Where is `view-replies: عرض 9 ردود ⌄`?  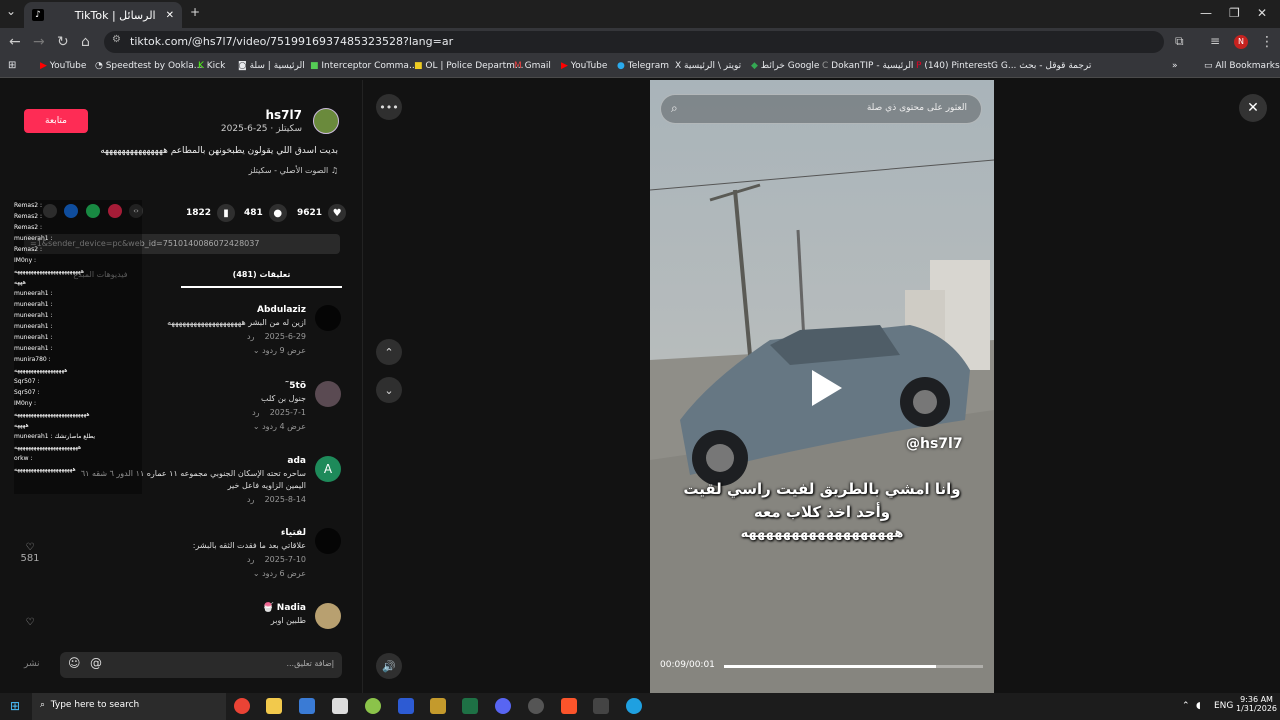 view-replies: عرض 9 ردود ⌄ is located at coordinates (236, 350).